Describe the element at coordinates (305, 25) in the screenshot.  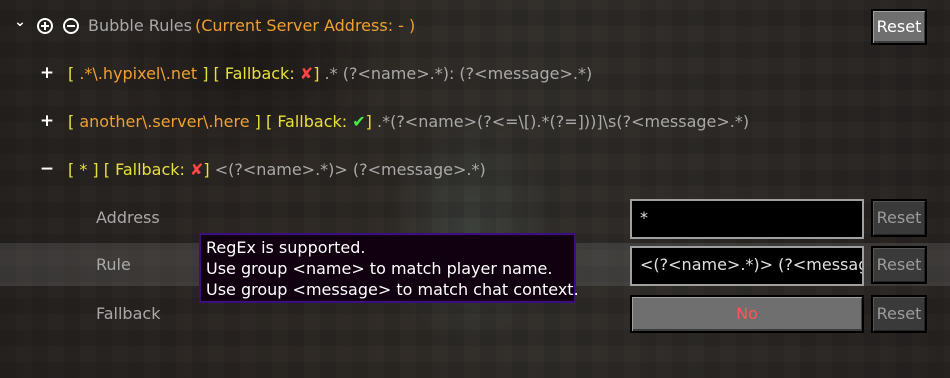
I see `current-server-address: (Current Server Address: - )` at that location.